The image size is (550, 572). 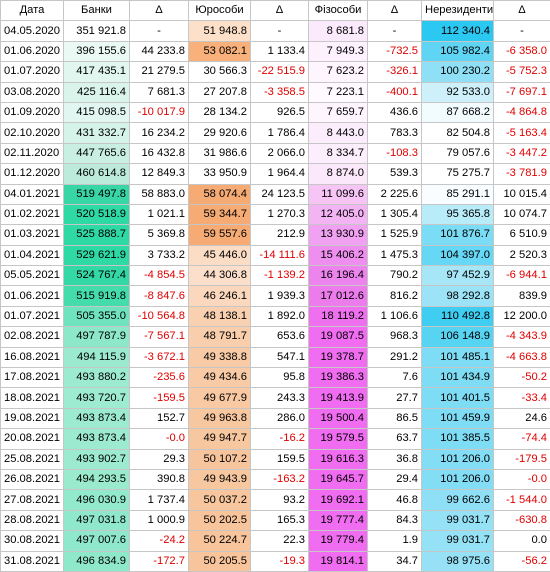 What do you see at coordinates (458, 112) in the screenshot?
I see `cell-nonresidents: 87 668.2` at bounding box center [458, 112].